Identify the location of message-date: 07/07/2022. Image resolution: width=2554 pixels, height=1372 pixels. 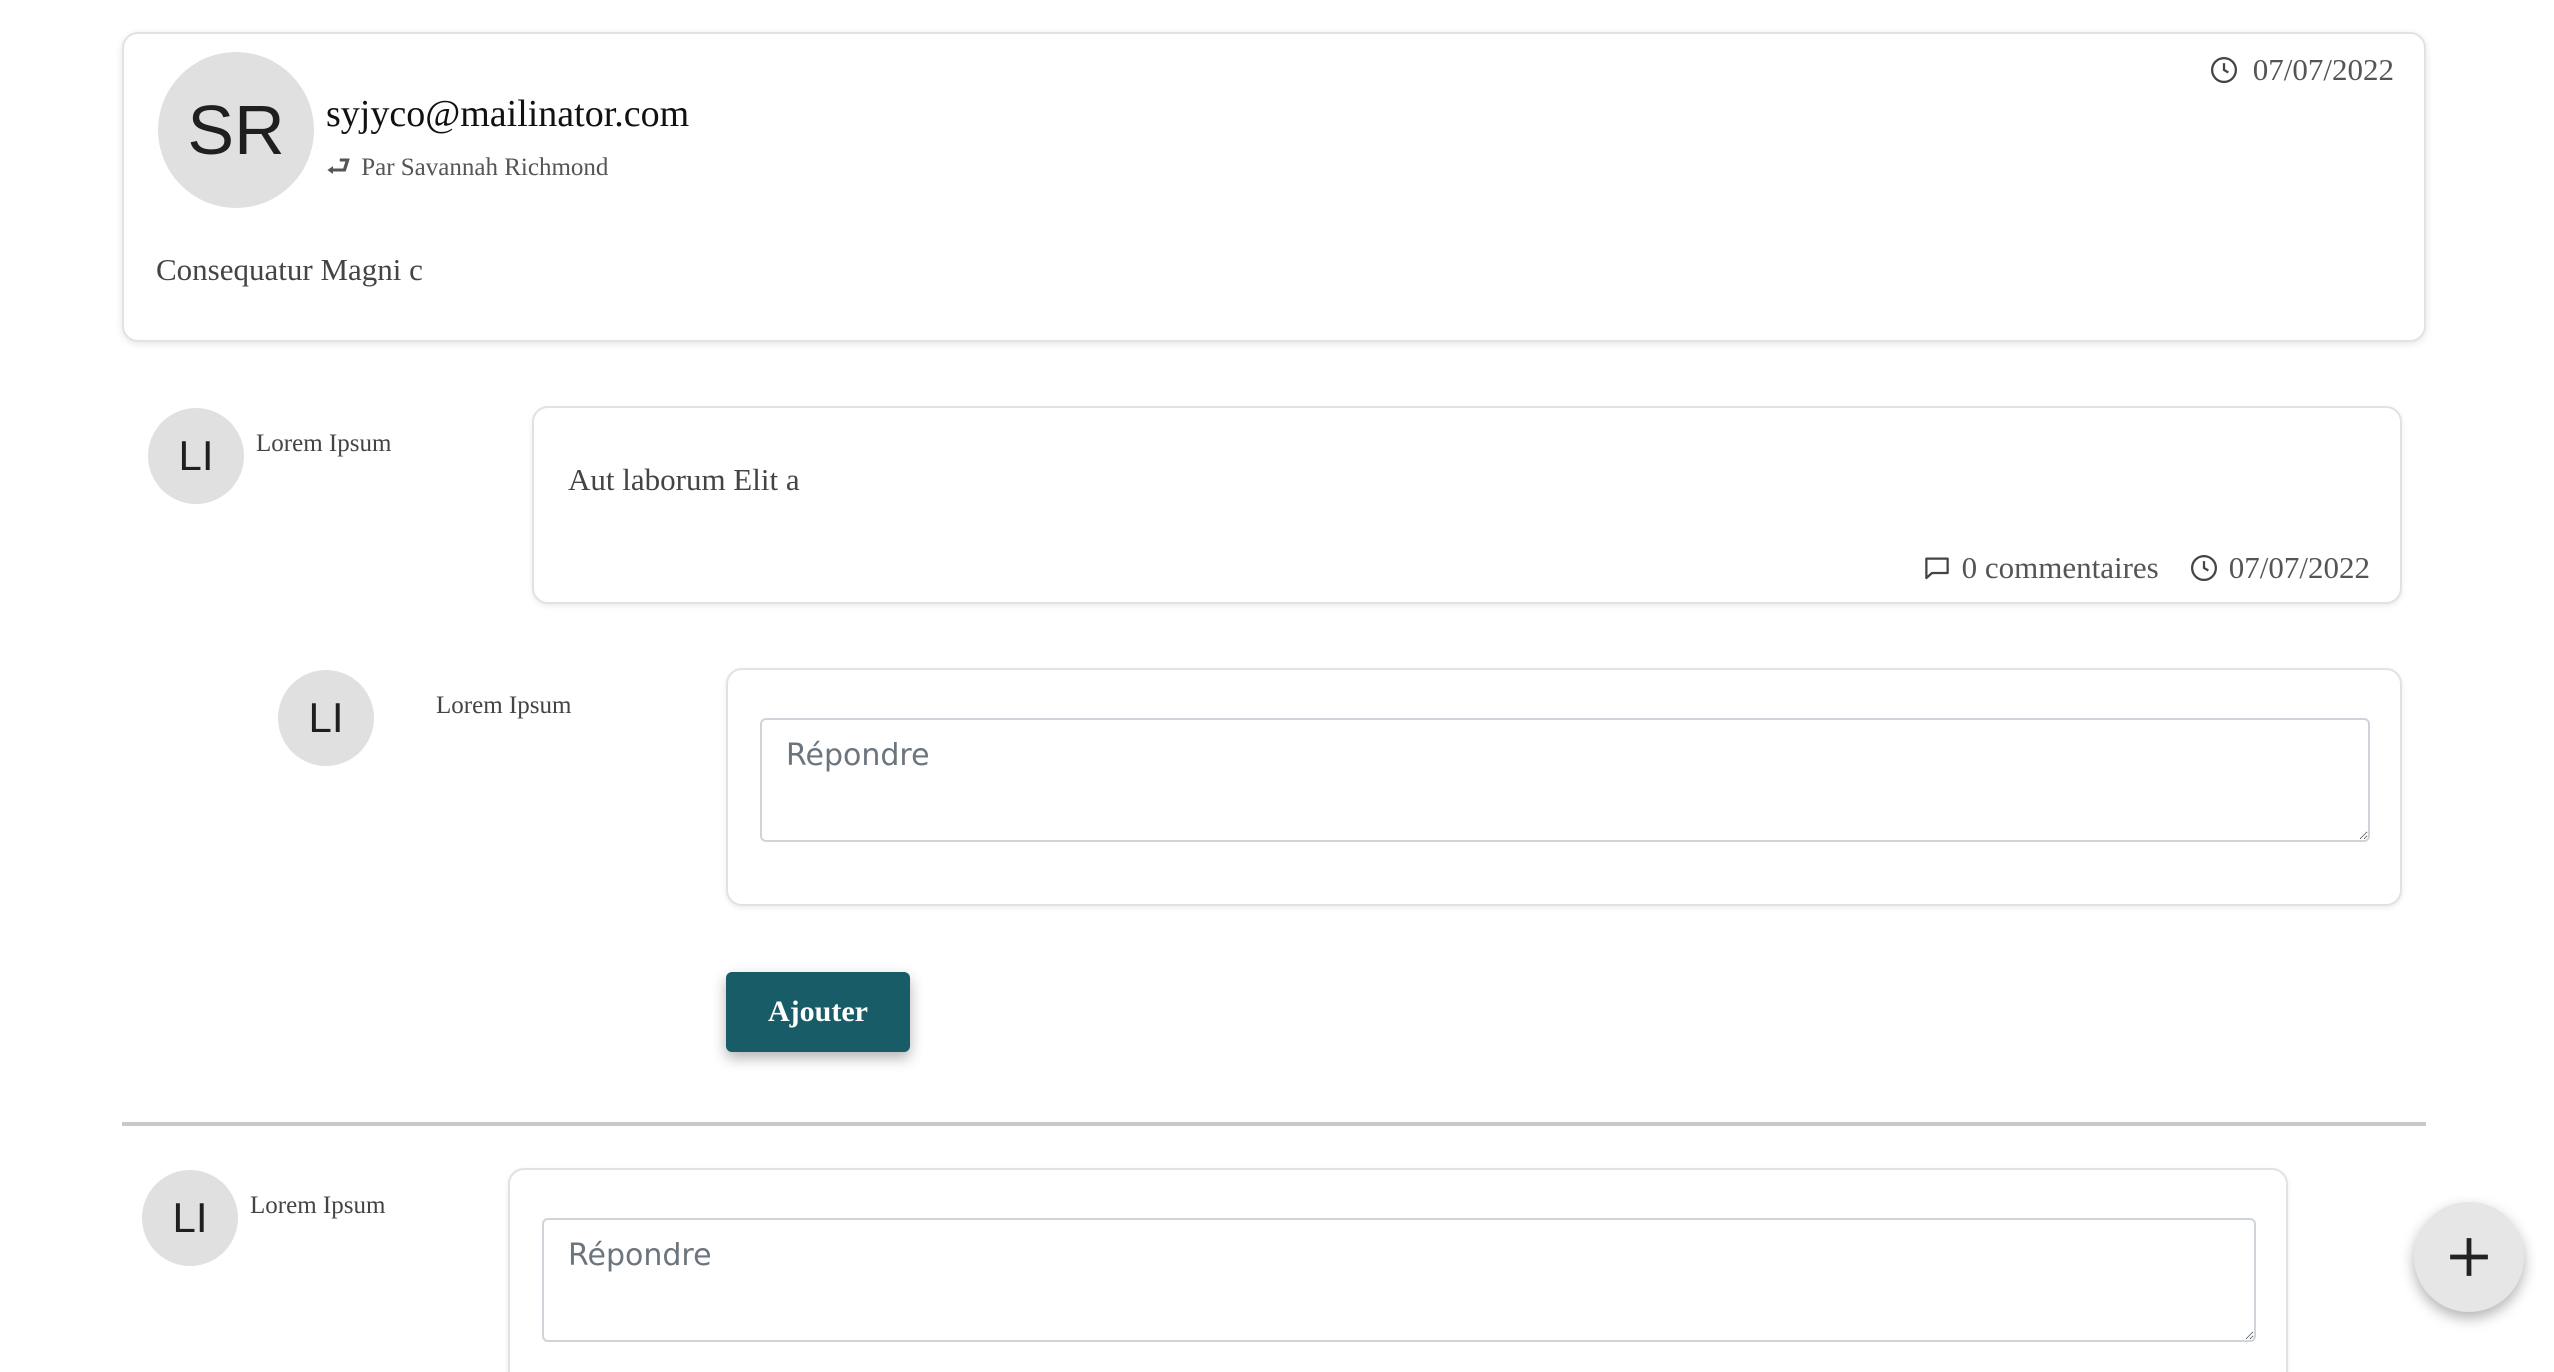
(2301, 70).